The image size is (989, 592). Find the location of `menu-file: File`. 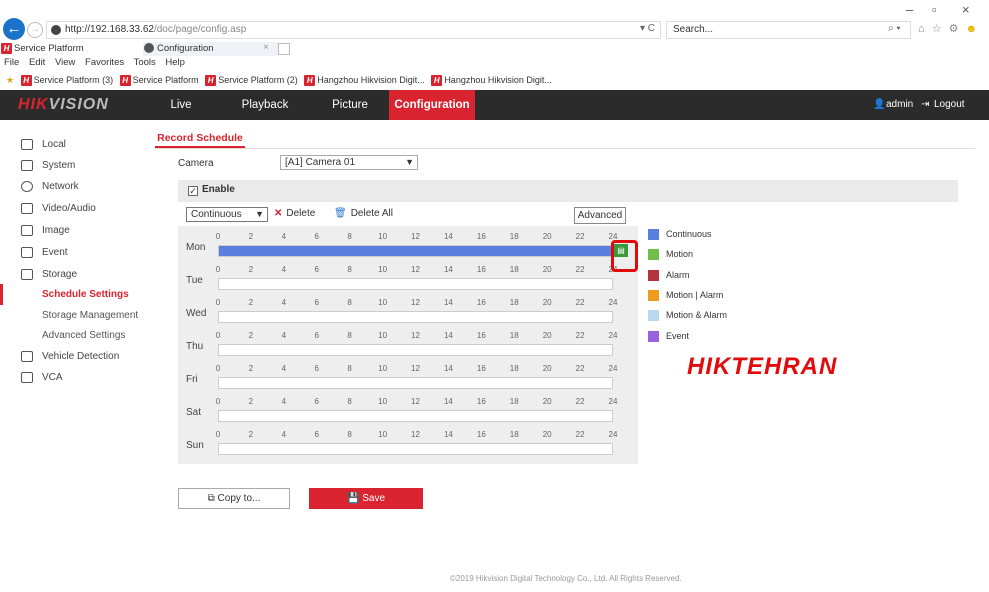

menu-file: File is located at coordinates (11, 62).